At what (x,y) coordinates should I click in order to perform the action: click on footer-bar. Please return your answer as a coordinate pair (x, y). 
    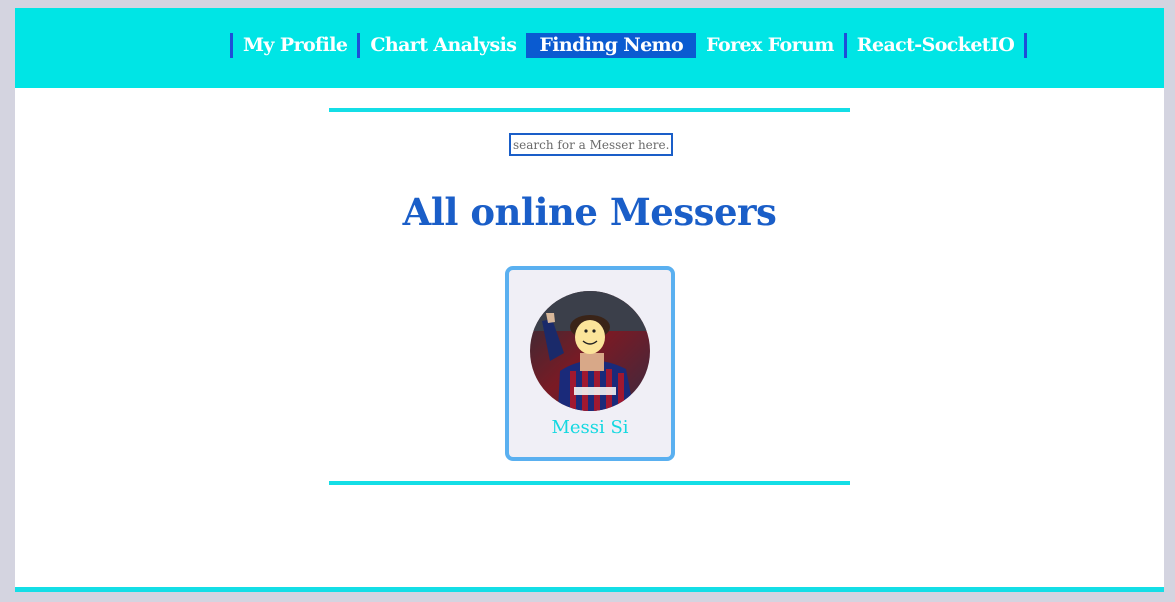
    Looking at the image, I should click on (589, 589).